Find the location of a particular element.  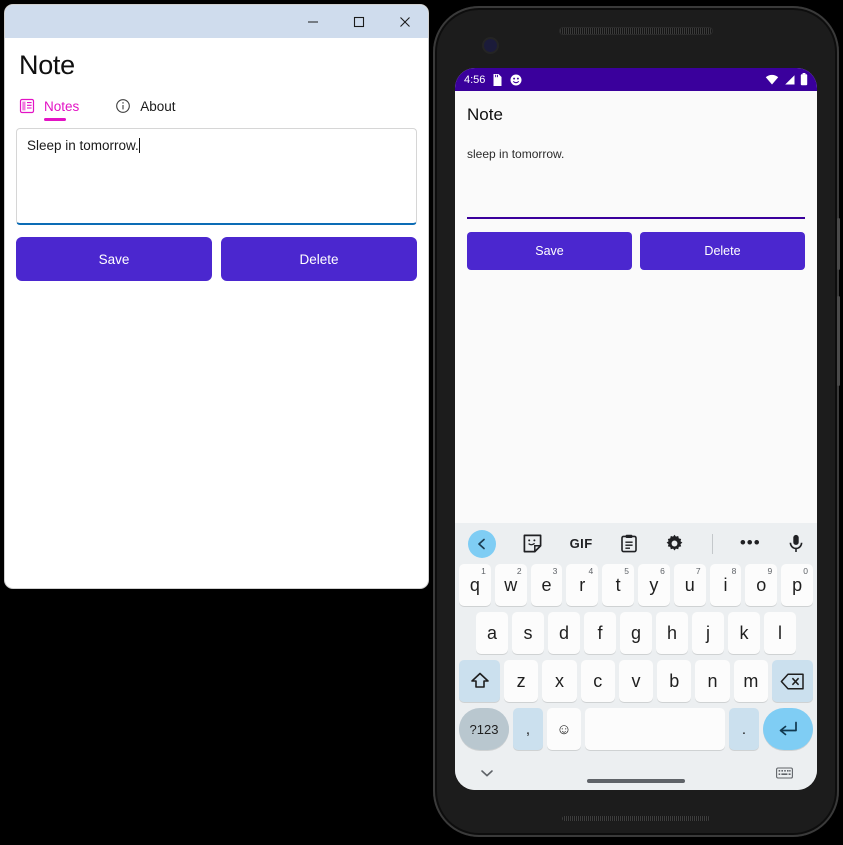

shift-icon is located at coordinates (480, 681).